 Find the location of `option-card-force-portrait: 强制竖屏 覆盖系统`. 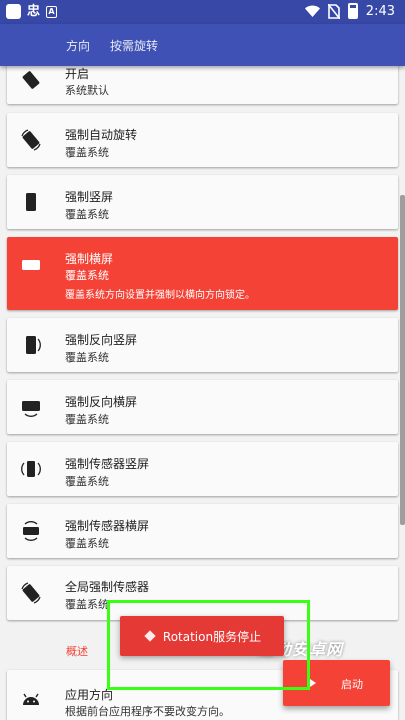

option-card-force-portrait: 强制竖屏 覆盖系统 is located at coordinates (202, 202).